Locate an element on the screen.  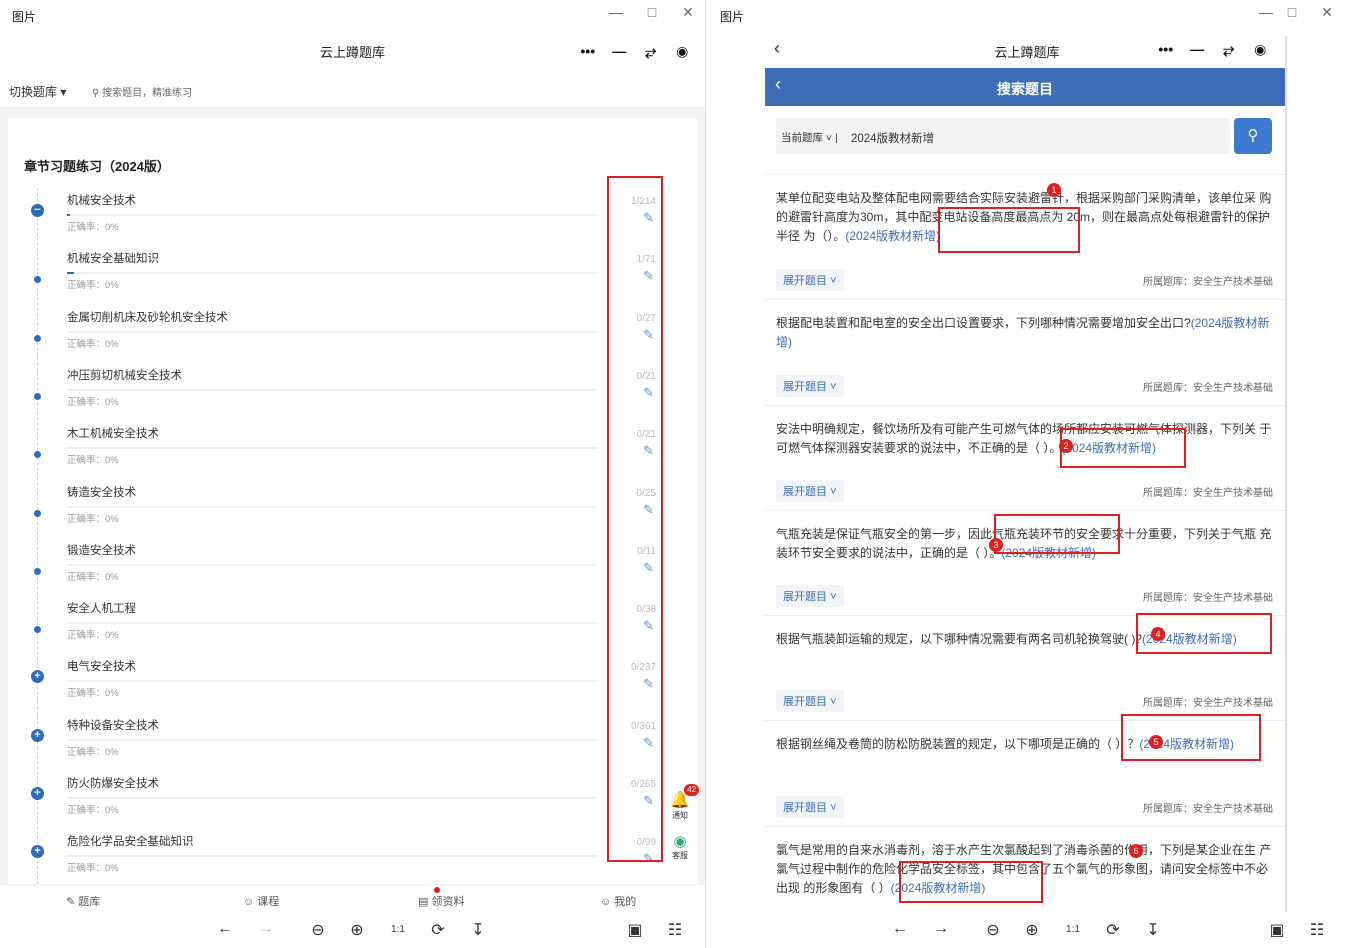
bank-selector: 当前题库 ˅ | is located at coordinates (809, 137).